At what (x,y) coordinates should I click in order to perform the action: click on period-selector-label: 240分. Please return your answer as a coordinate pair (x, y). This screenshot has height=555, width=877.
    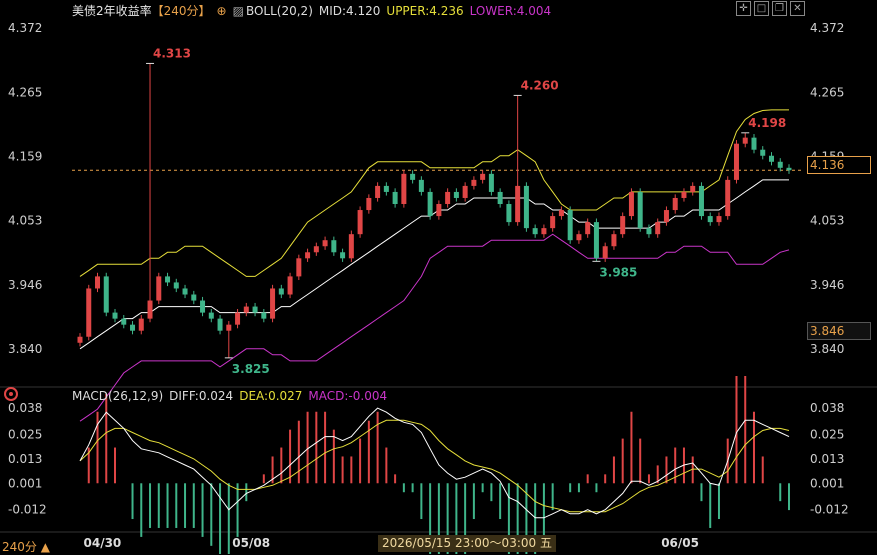
    Looking at the image, I should click on (19, 547).